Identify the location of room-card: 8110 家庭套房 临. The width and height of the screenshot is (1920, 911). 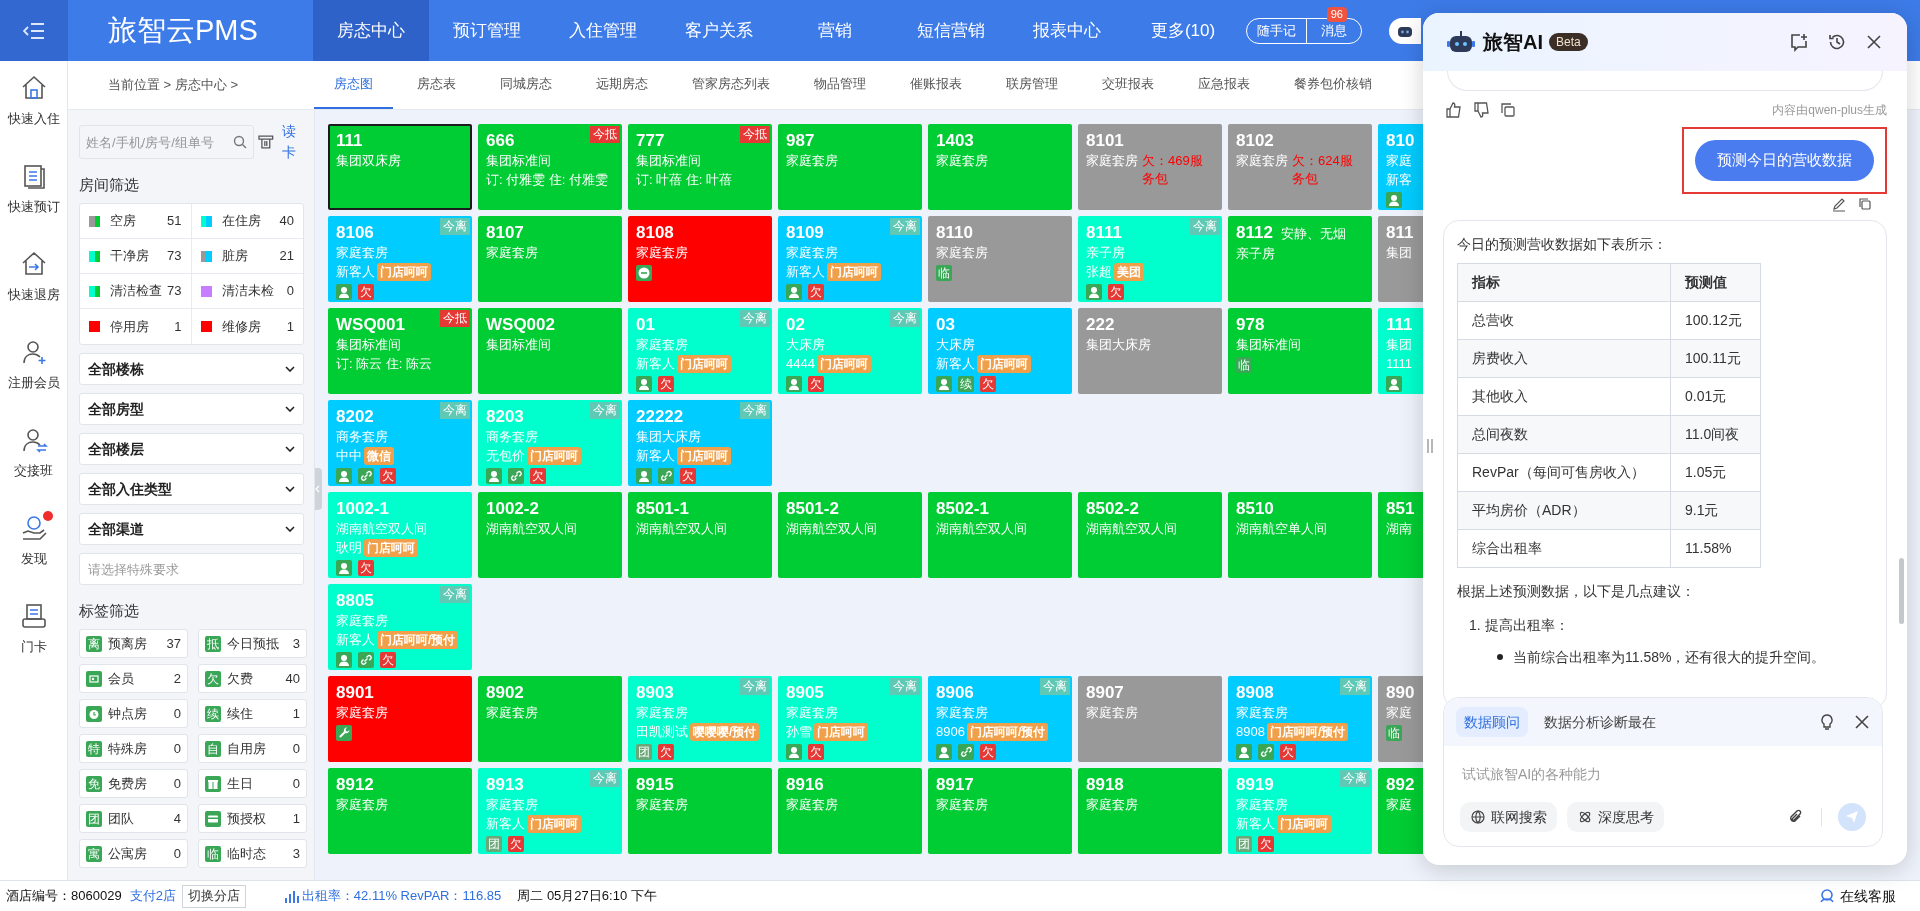
(1000, 259).